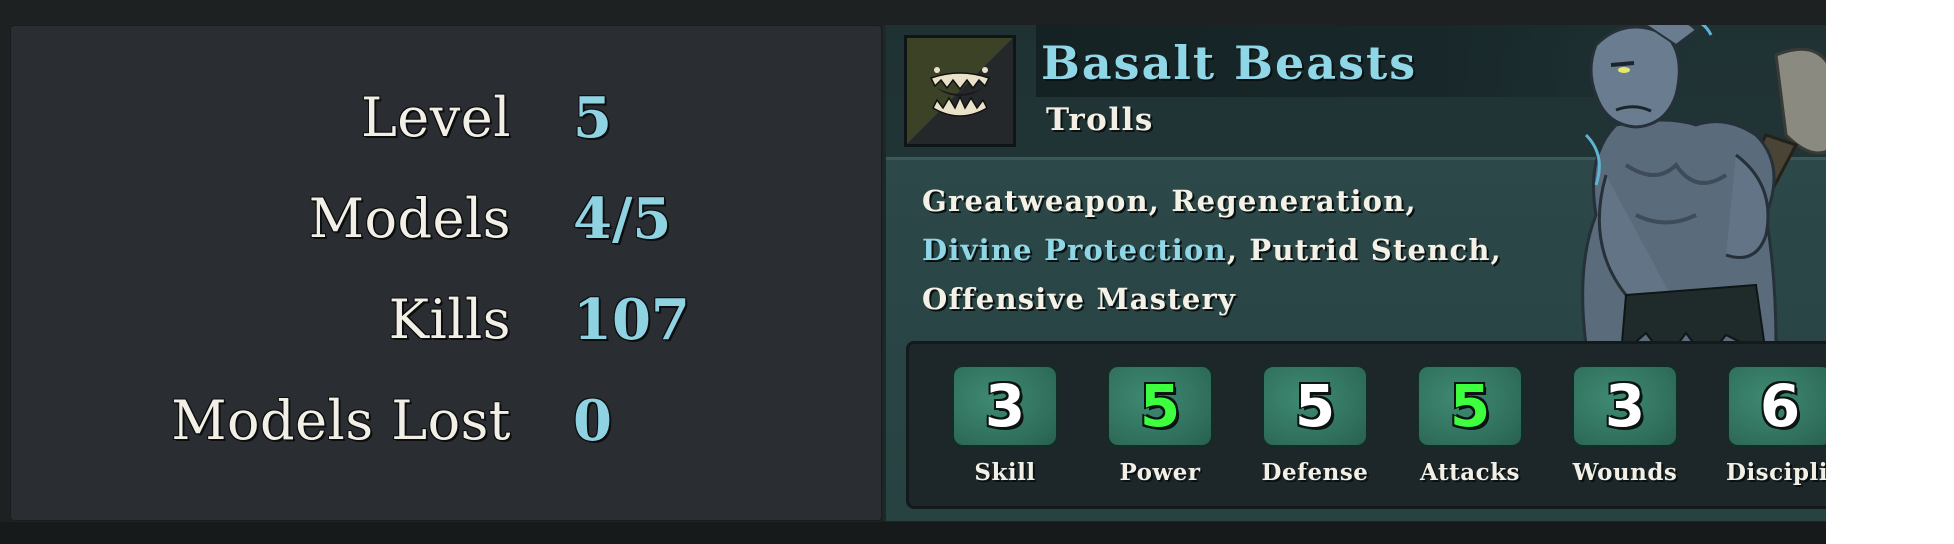 The width and height of the screenshot is (1954, 544). I want to click on stat-row-level: Level 5, so click(447, 118).